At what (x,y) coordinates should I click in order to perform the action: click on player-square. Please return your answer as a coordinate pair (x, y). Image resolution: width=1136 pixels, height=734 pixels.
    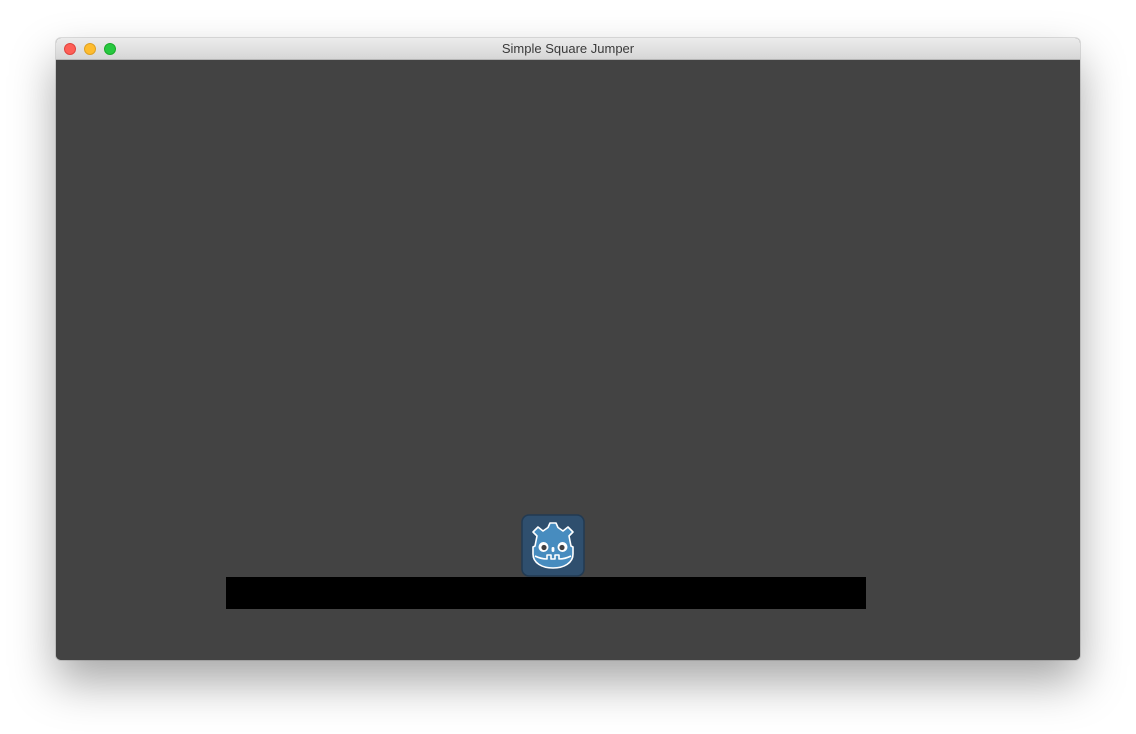
    Looking at the image, I should click on (553, 545).